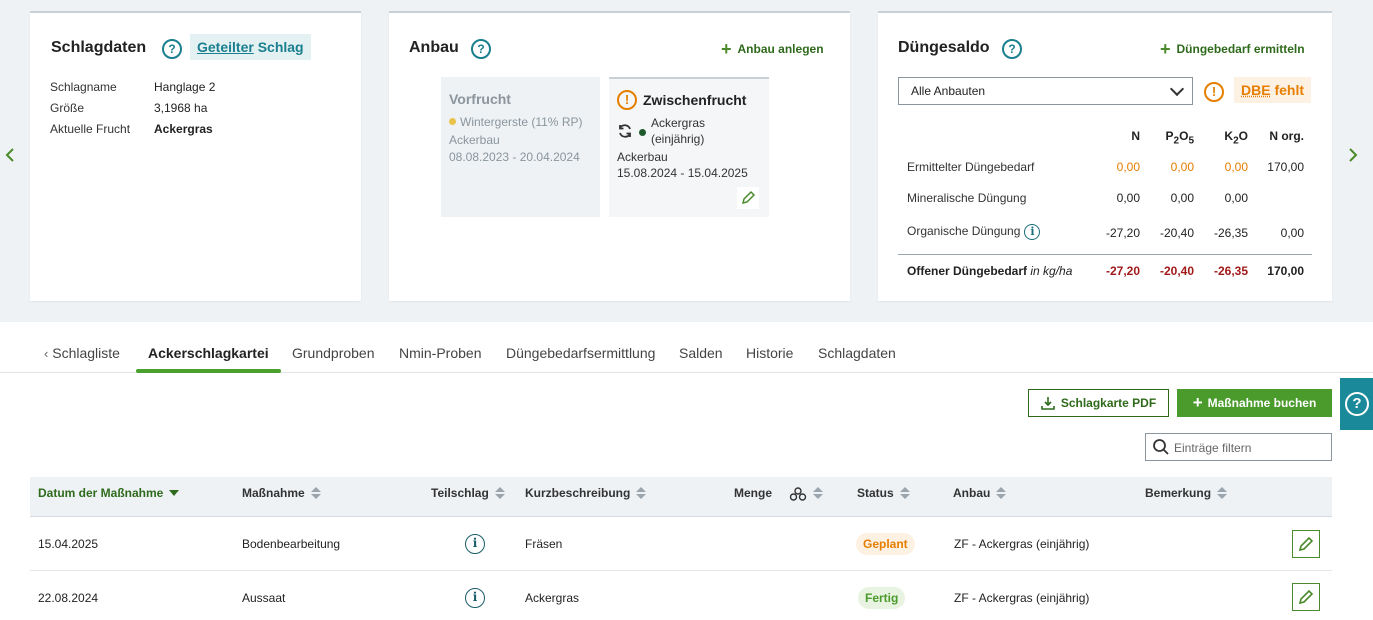 The height and width of the screenshot is (620, 1373). I want to click on determine-fertilizer-need-link: + Düngebedarf ermitteln, so click(1232, 49).